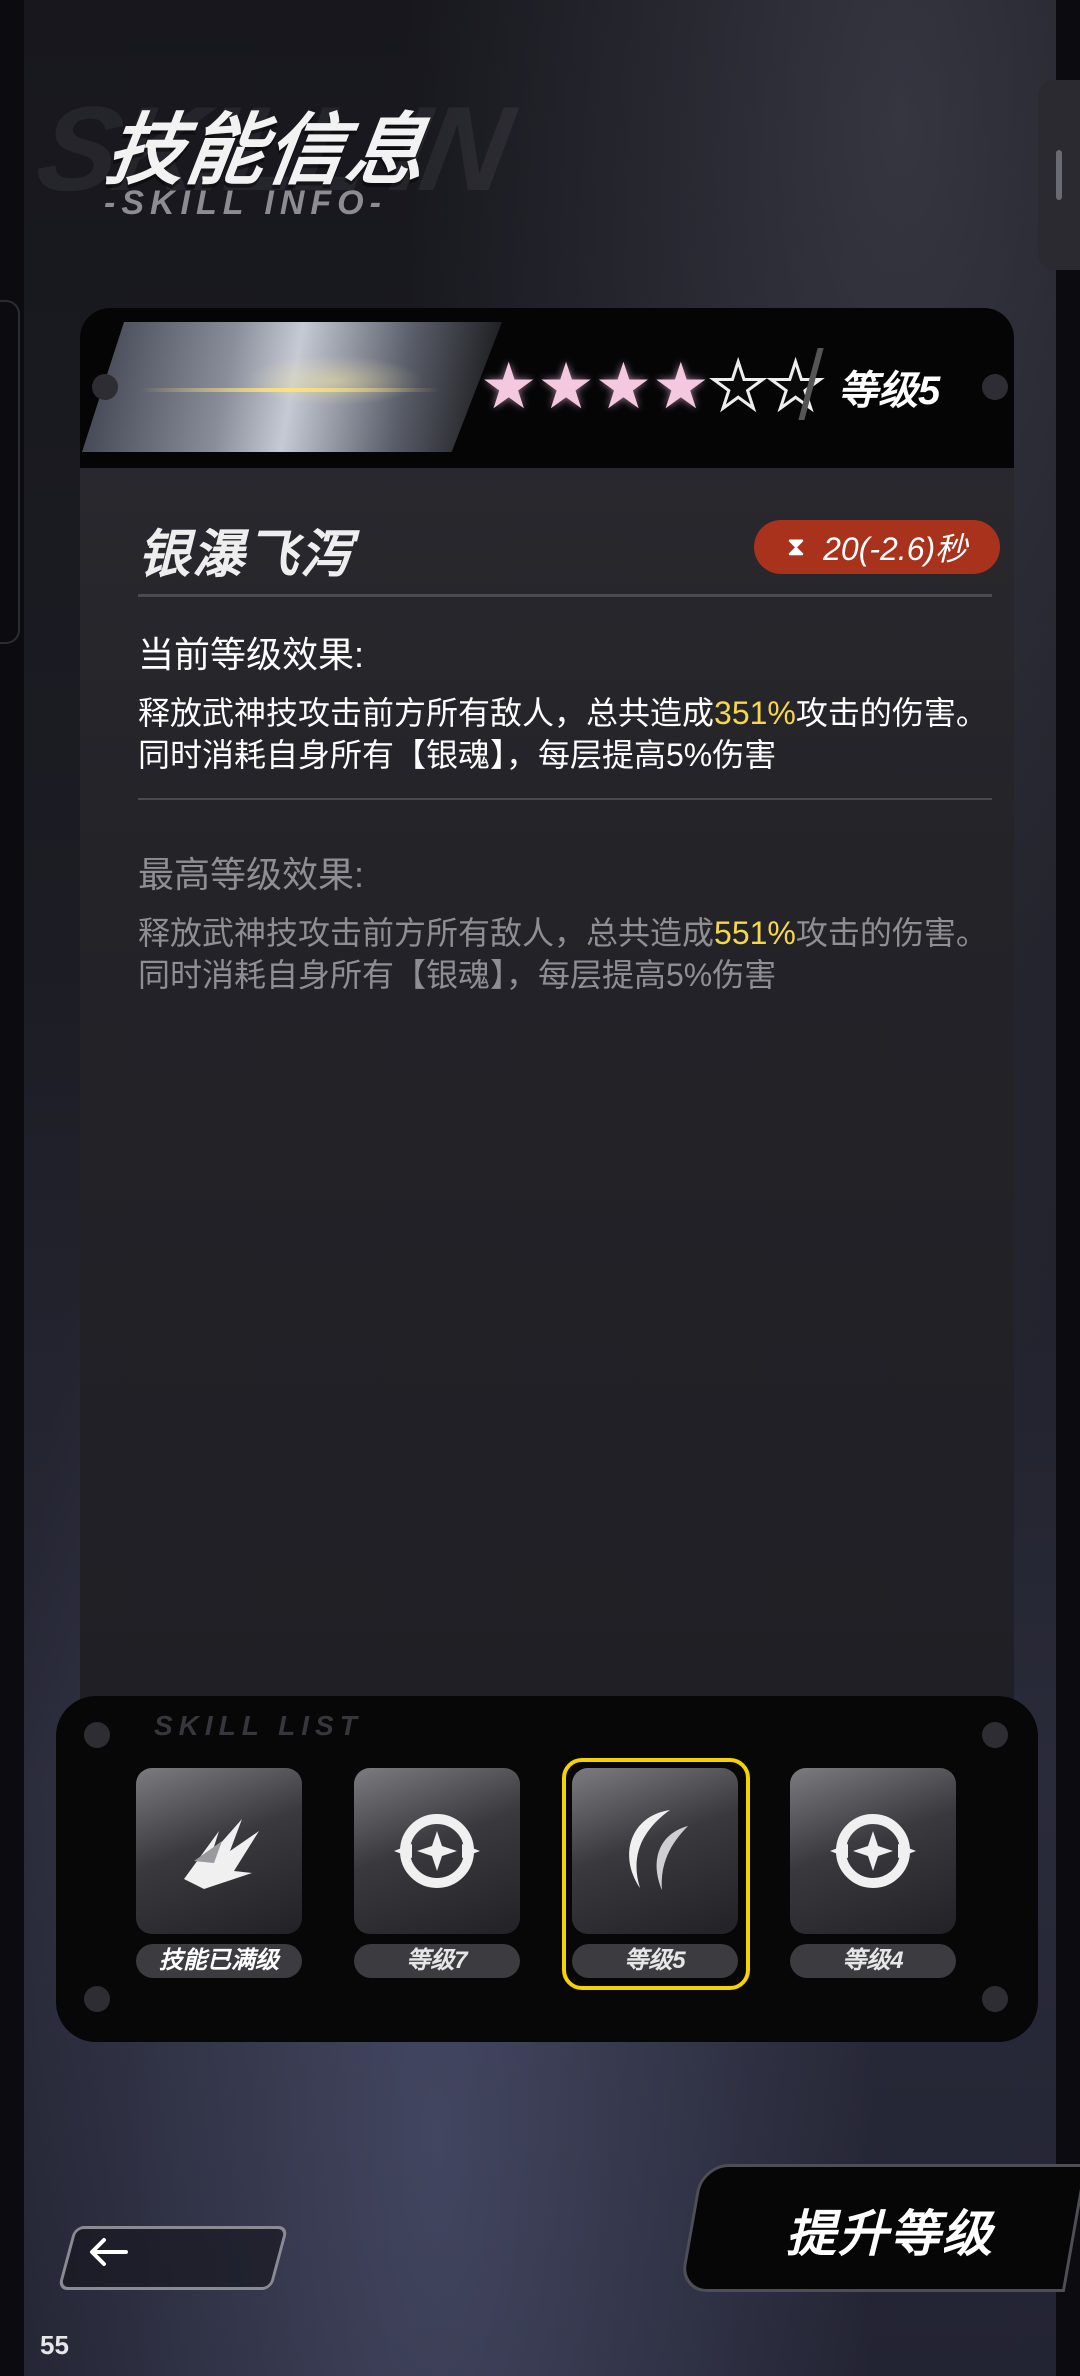 Image resolution: width=1080 pixels, height=2376 pixels. What do you see at coordinates (889, 391) in the screenshot?
I see `skill-level-label: 等级5` at bounding box center [889, 391].